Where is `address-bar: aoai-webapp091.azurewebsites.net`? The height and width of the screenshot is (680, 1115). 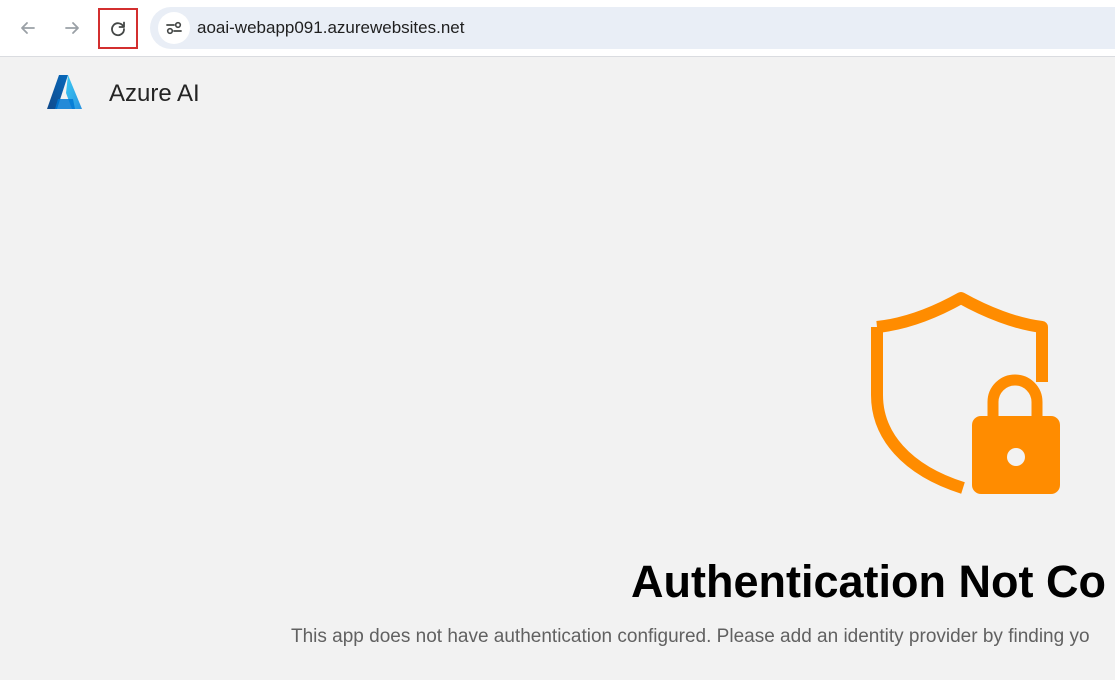
address-bar: aoai-webapp091.azurewebsites.net is located at coordinates (632, 28).